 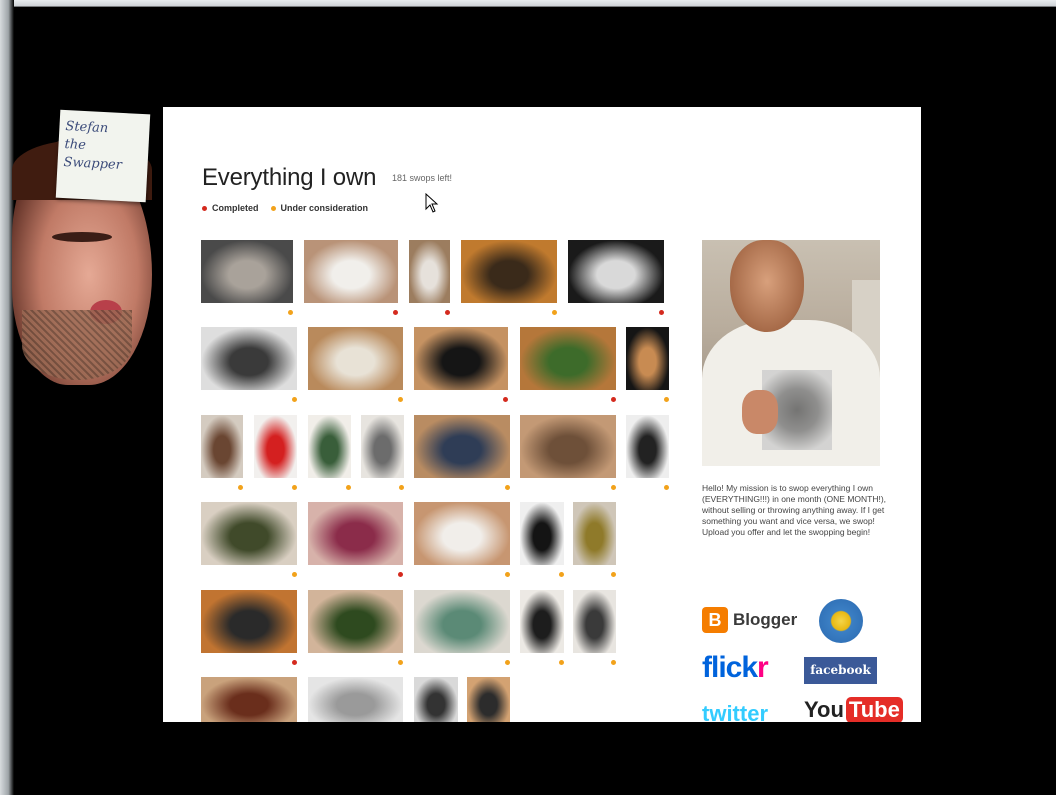 What do you see at coordinates (462, 446) in the screenshot?
I see `jeans-photo` at bounding box center [462, 446].